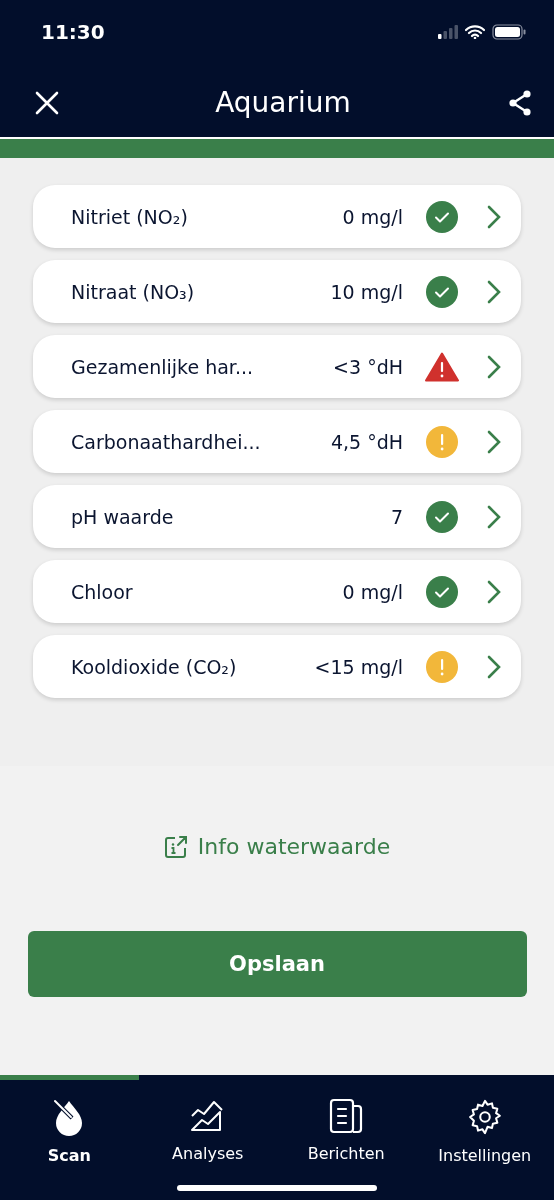 The image size is (554, 1200). Describe the element at coordinates (73, 32) in the screenshot. I see `status-time: 11:30` at that location.